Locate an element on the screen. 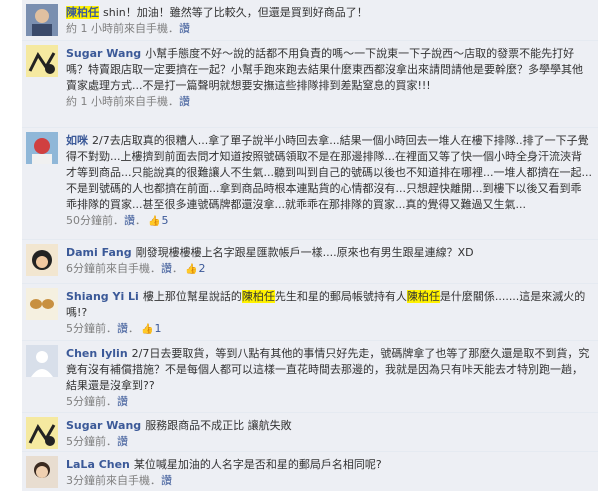  comment-time: 50分鐘前 is located at coordinates (89, 220).